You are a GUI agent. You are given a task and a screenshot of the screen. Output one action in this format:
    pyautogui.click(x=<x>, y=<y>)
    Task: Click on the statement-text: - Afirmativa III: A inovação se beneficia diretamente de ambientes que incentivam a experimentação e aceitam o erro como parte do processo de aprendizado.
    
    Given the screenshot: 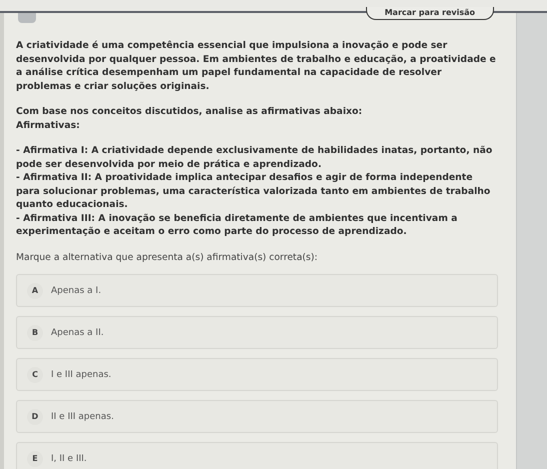 What is the action you would take?
    pyautogui.click(x=237, y=225)
    